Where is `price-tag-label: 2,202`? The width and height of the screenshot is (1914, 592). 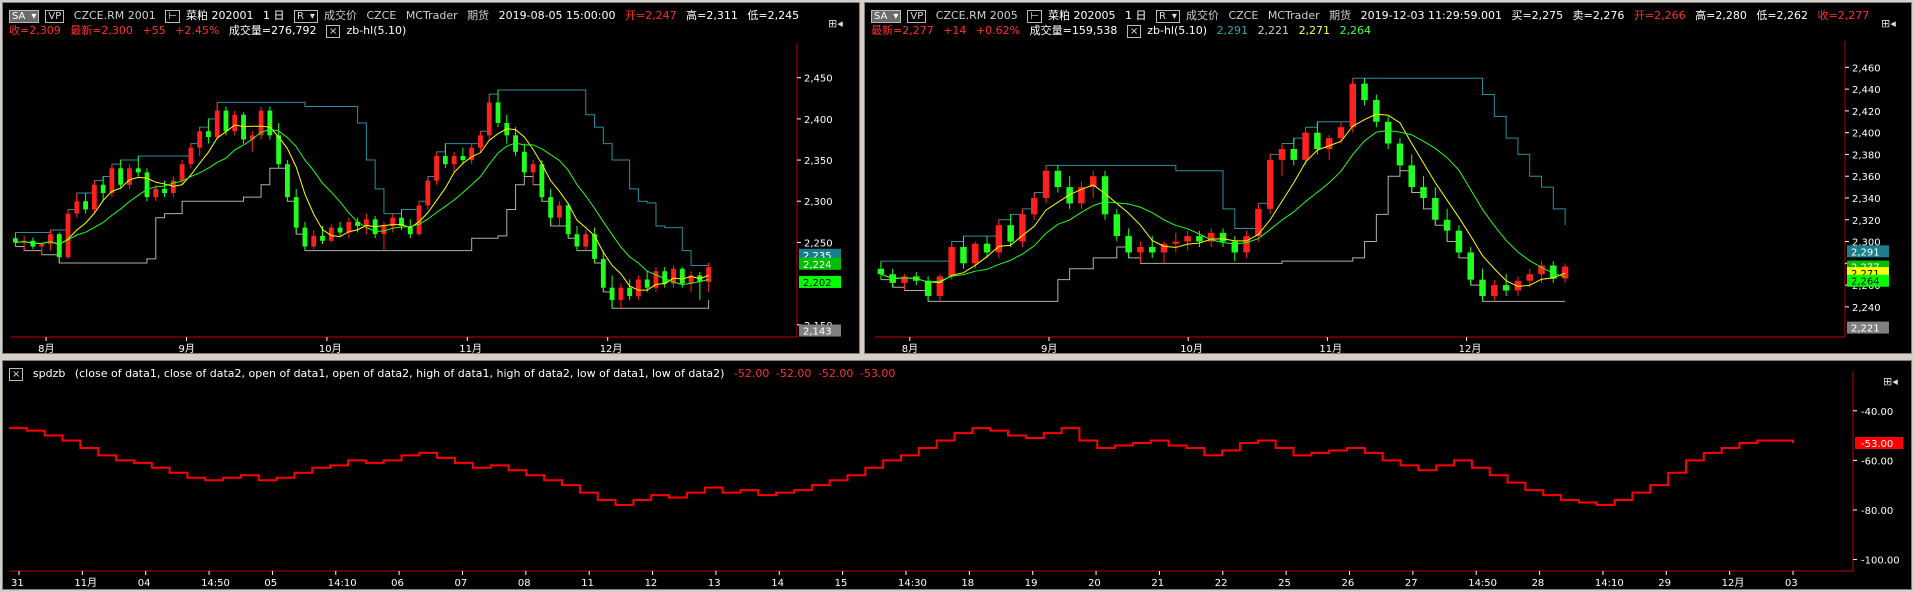 price-tag-label: 2,202 is located at coordinates (817, 283).